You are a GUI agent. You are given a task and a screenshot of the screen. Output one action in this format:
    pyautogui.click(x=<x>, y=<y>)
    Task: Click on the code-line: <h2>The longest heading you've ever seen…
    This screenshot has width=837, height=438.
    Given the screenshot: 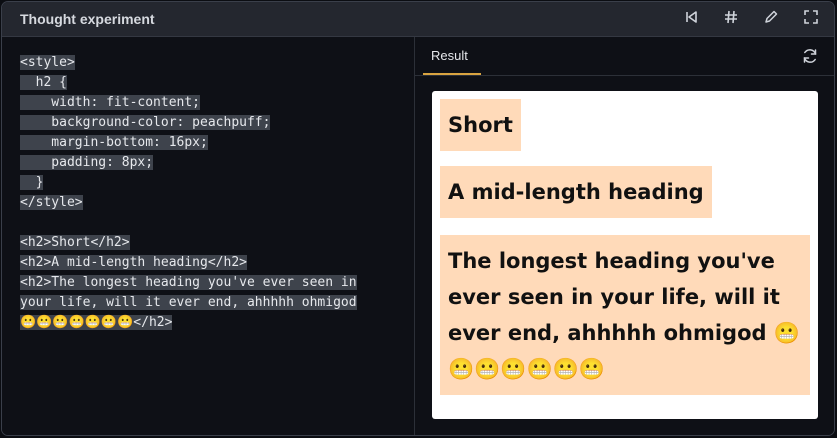 What is the action you would take?
    pyautogui.click(x=188, y=282)
    